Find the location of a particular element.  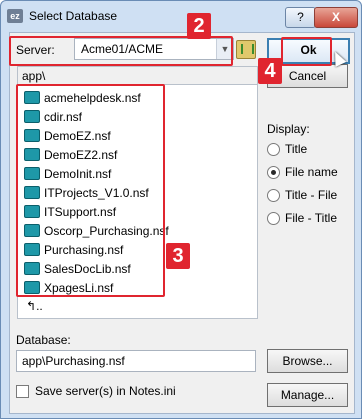

annotation-box-server is located at coordinates (121, 51).